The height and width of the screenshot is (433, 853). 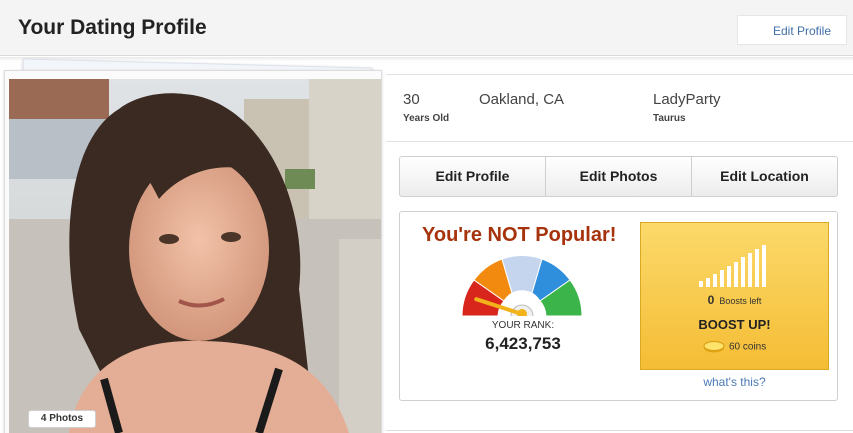 I want to click on username-value: LadyParty, so click(x=687, y=99).